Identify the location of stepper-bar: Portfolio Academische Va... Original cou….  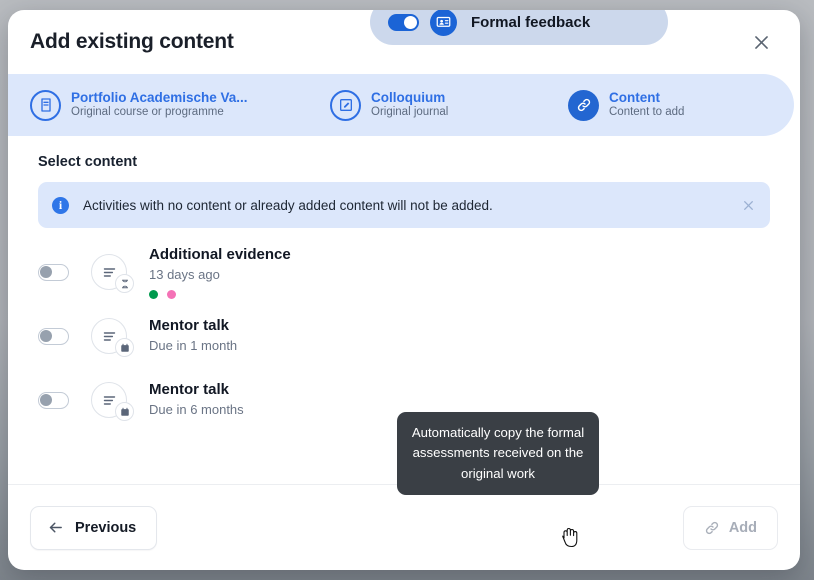
(401, 105).